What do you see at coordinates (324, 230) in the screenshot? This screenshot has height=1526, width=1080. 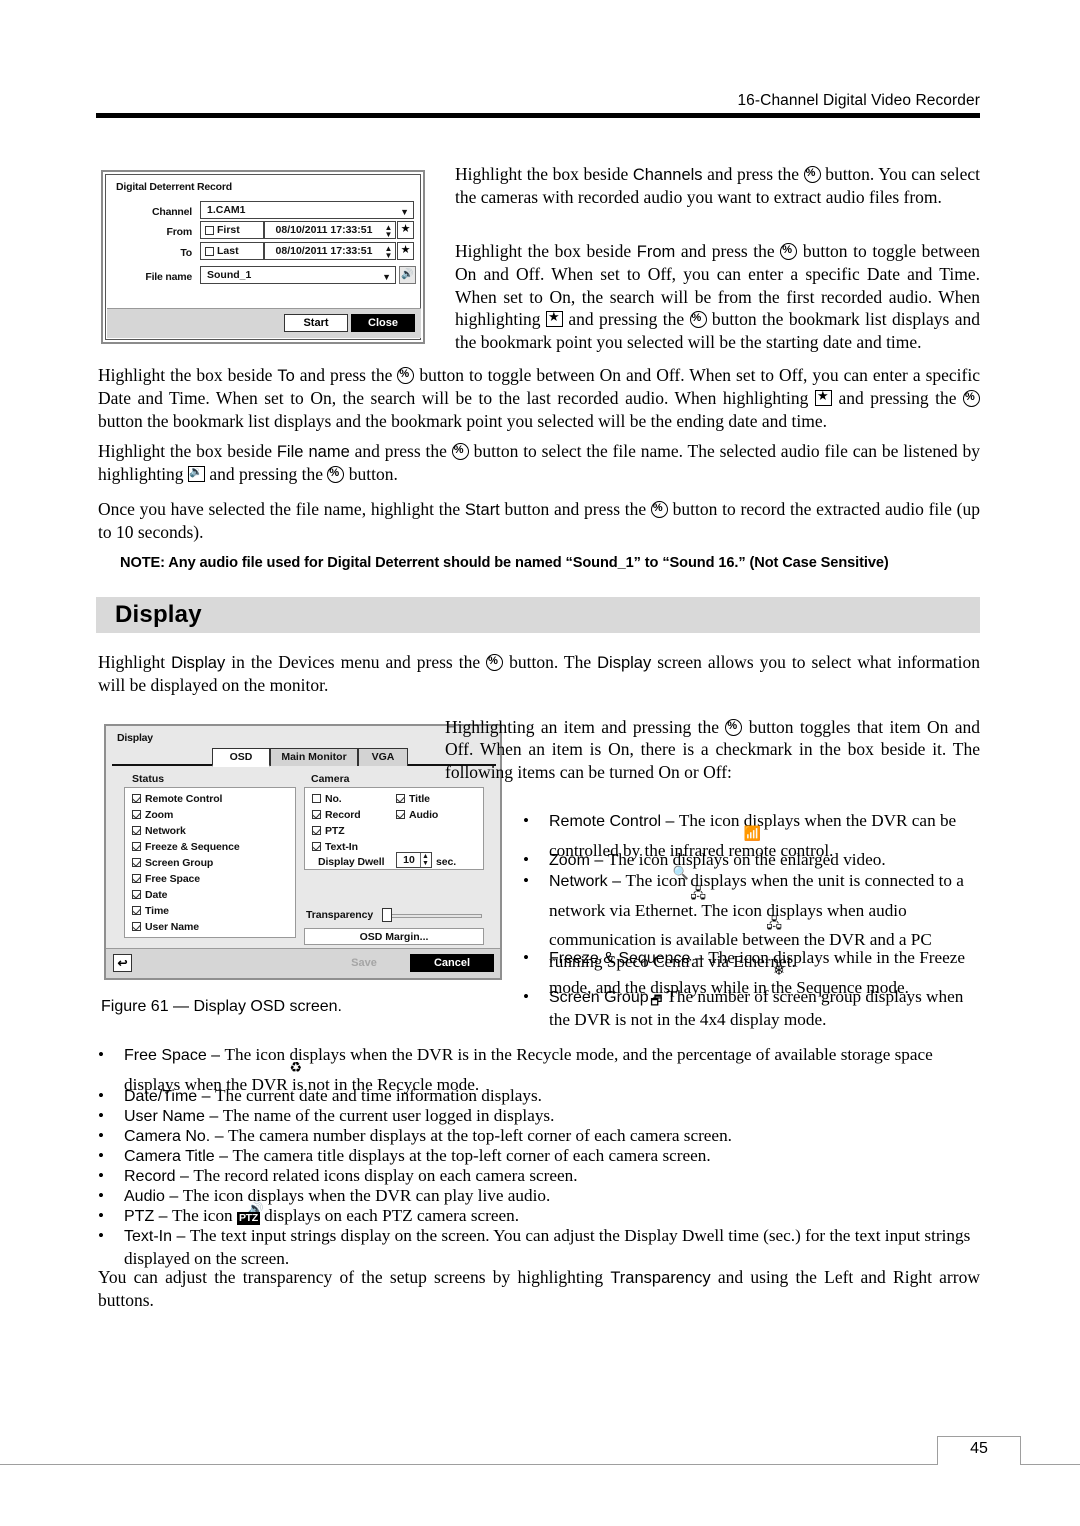 I see `from-datetime-value: 08/10/2011 17:33:51` at bounding box center [324, 230].